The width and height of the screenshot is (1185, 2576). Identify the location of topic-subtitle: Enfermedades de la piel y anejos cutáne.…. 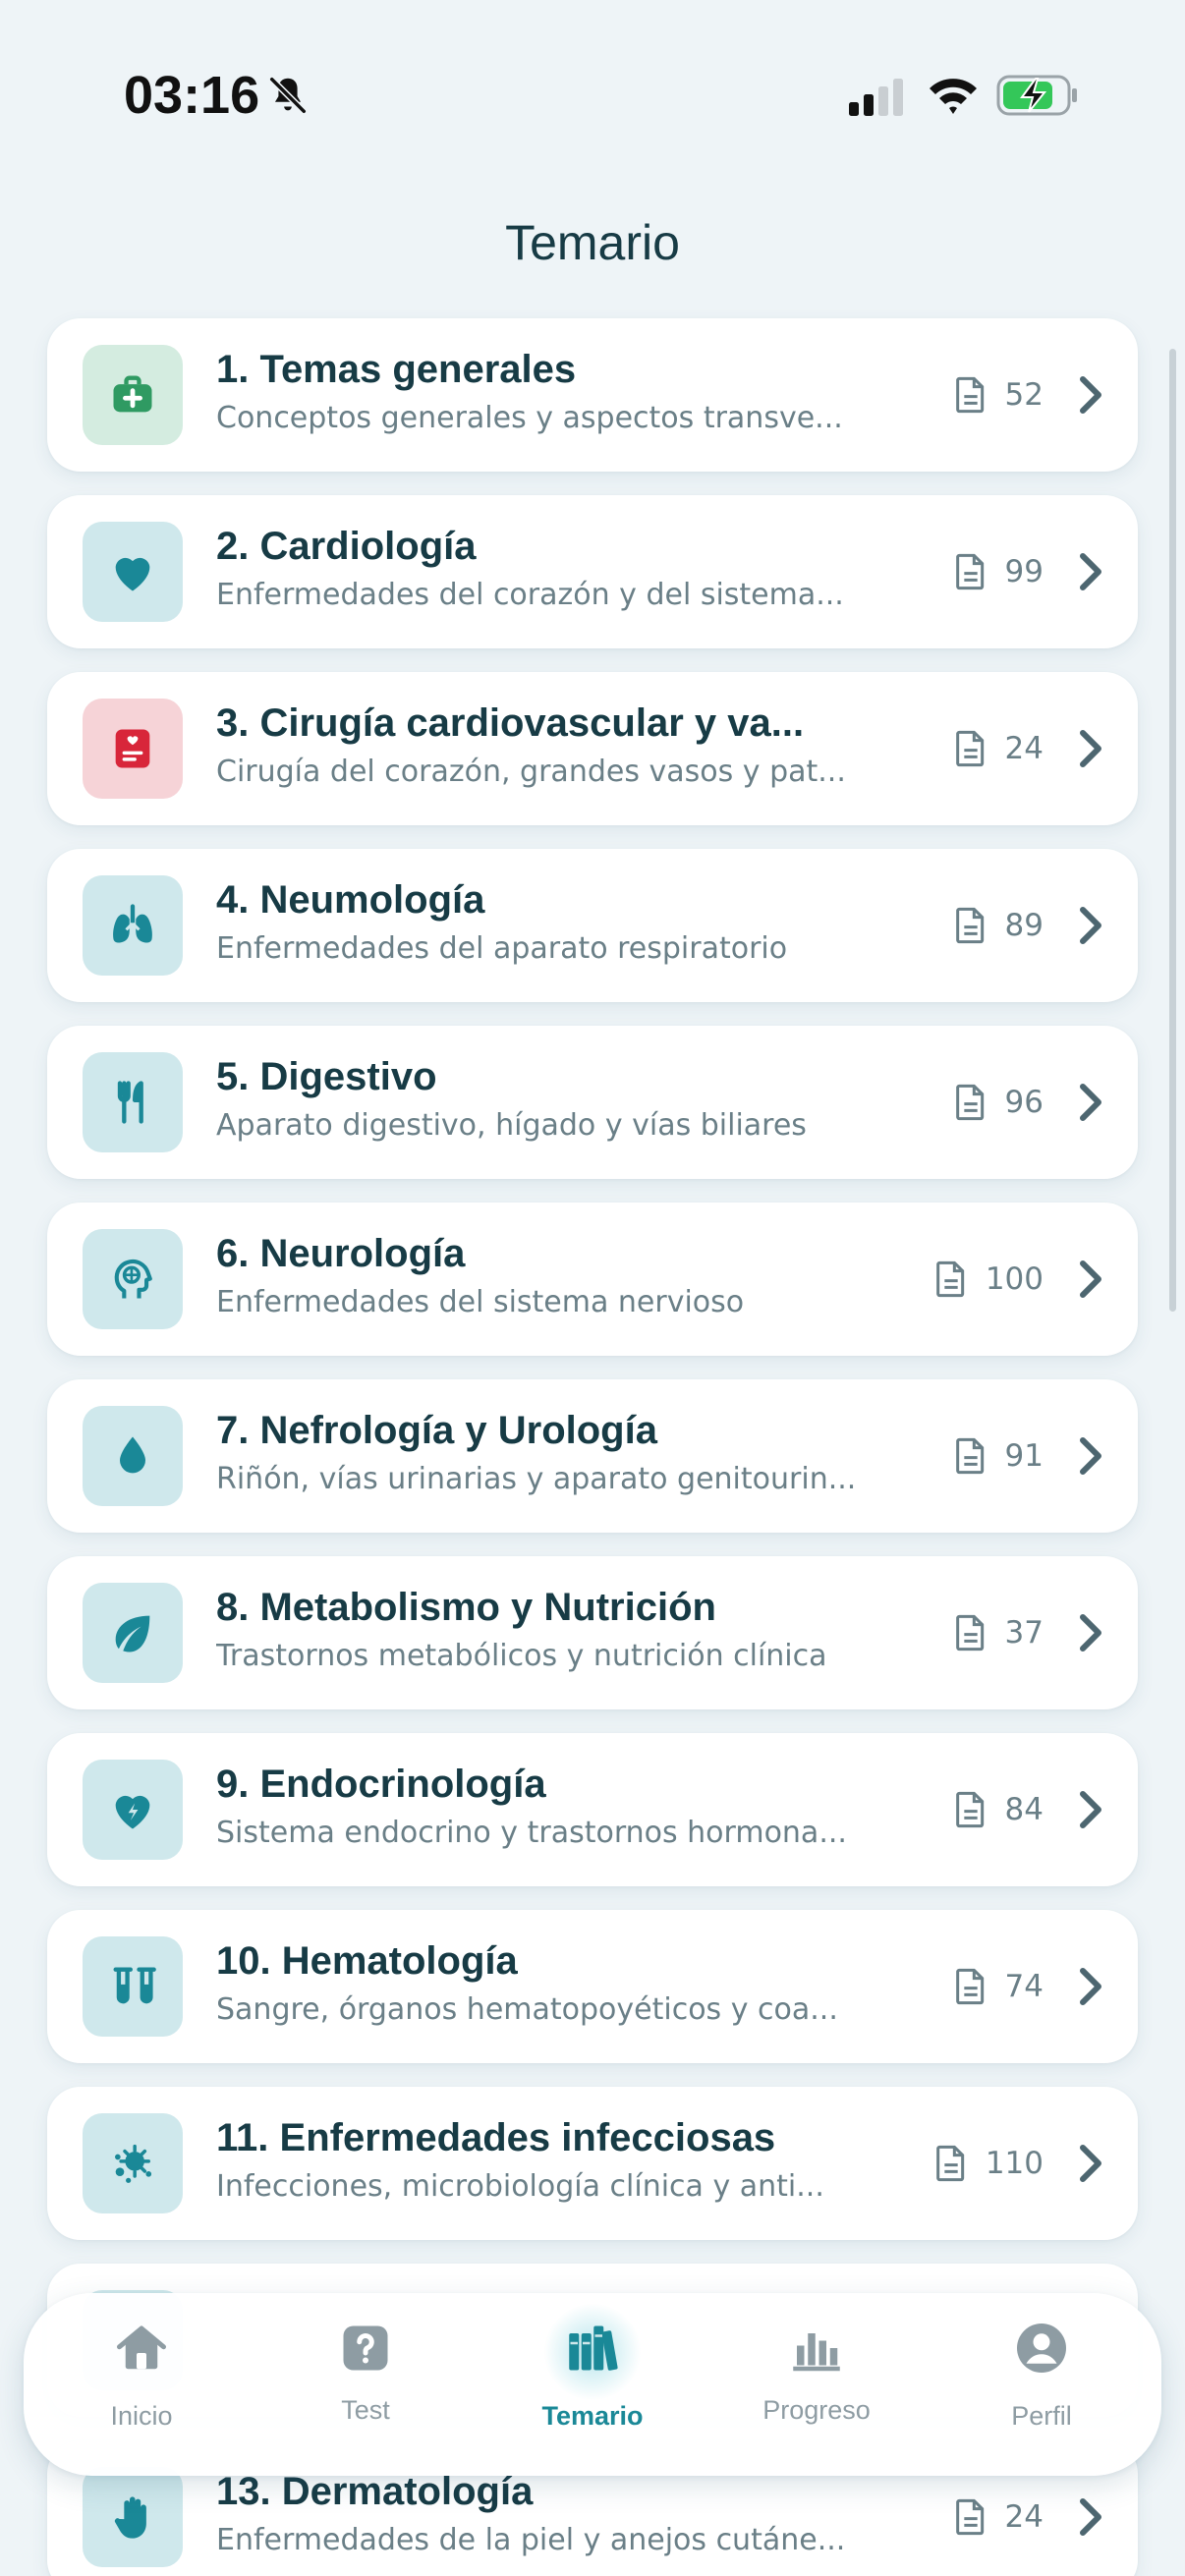
(531, 2540).